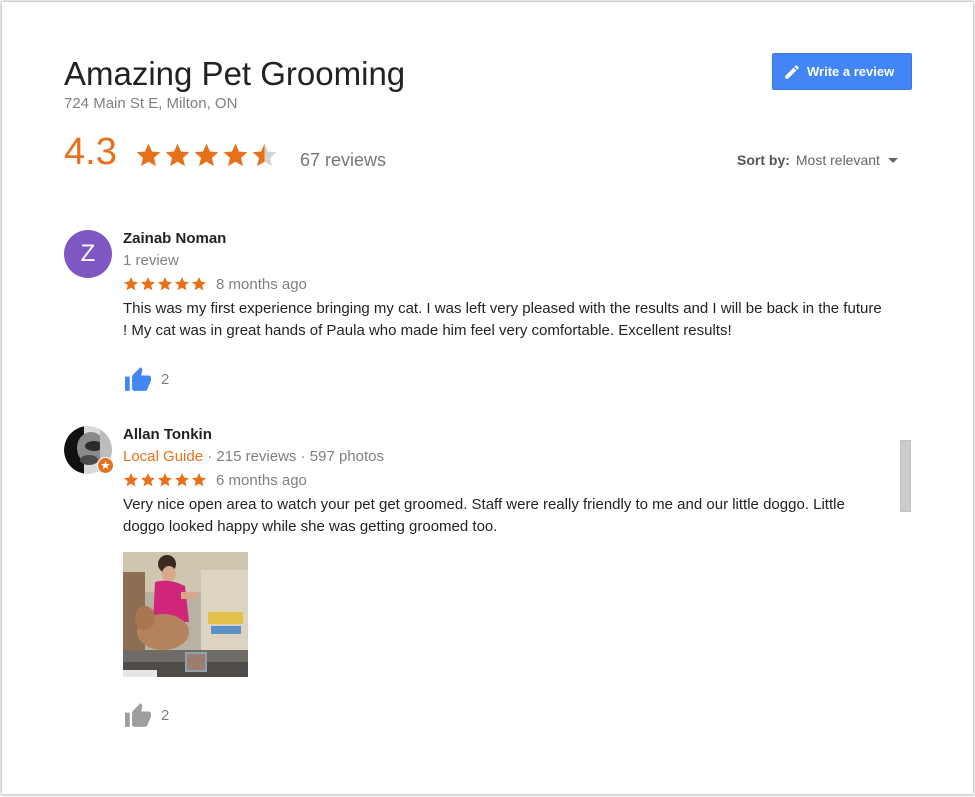 The height and width of the screenshot is (797, 975). I want to click on review-count: 67 reviews, so click(343, 160).